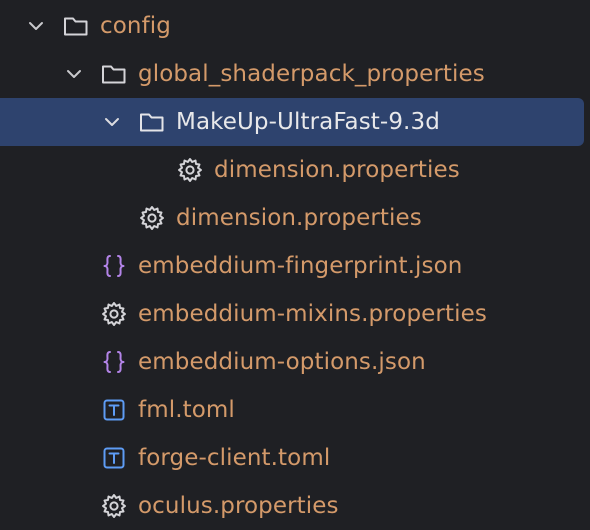  I want to click on tree-item-label: embeddium-mixins.properties, so click(312, 314).